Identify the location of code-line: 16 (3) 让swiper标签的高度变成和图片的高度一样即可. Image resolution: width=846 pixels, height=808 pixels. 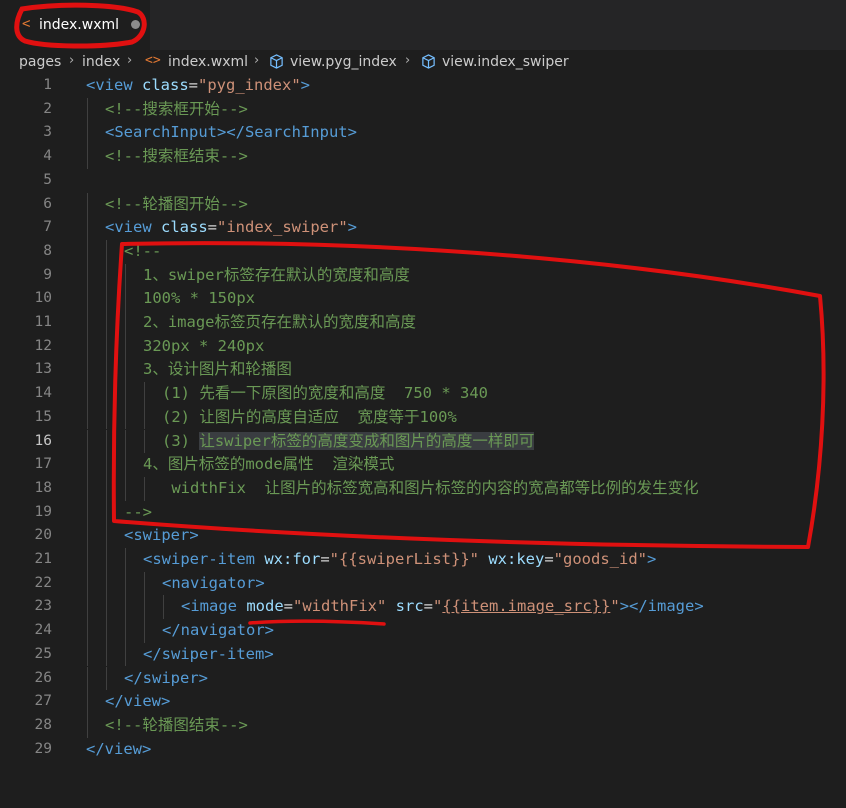
(423, 441).